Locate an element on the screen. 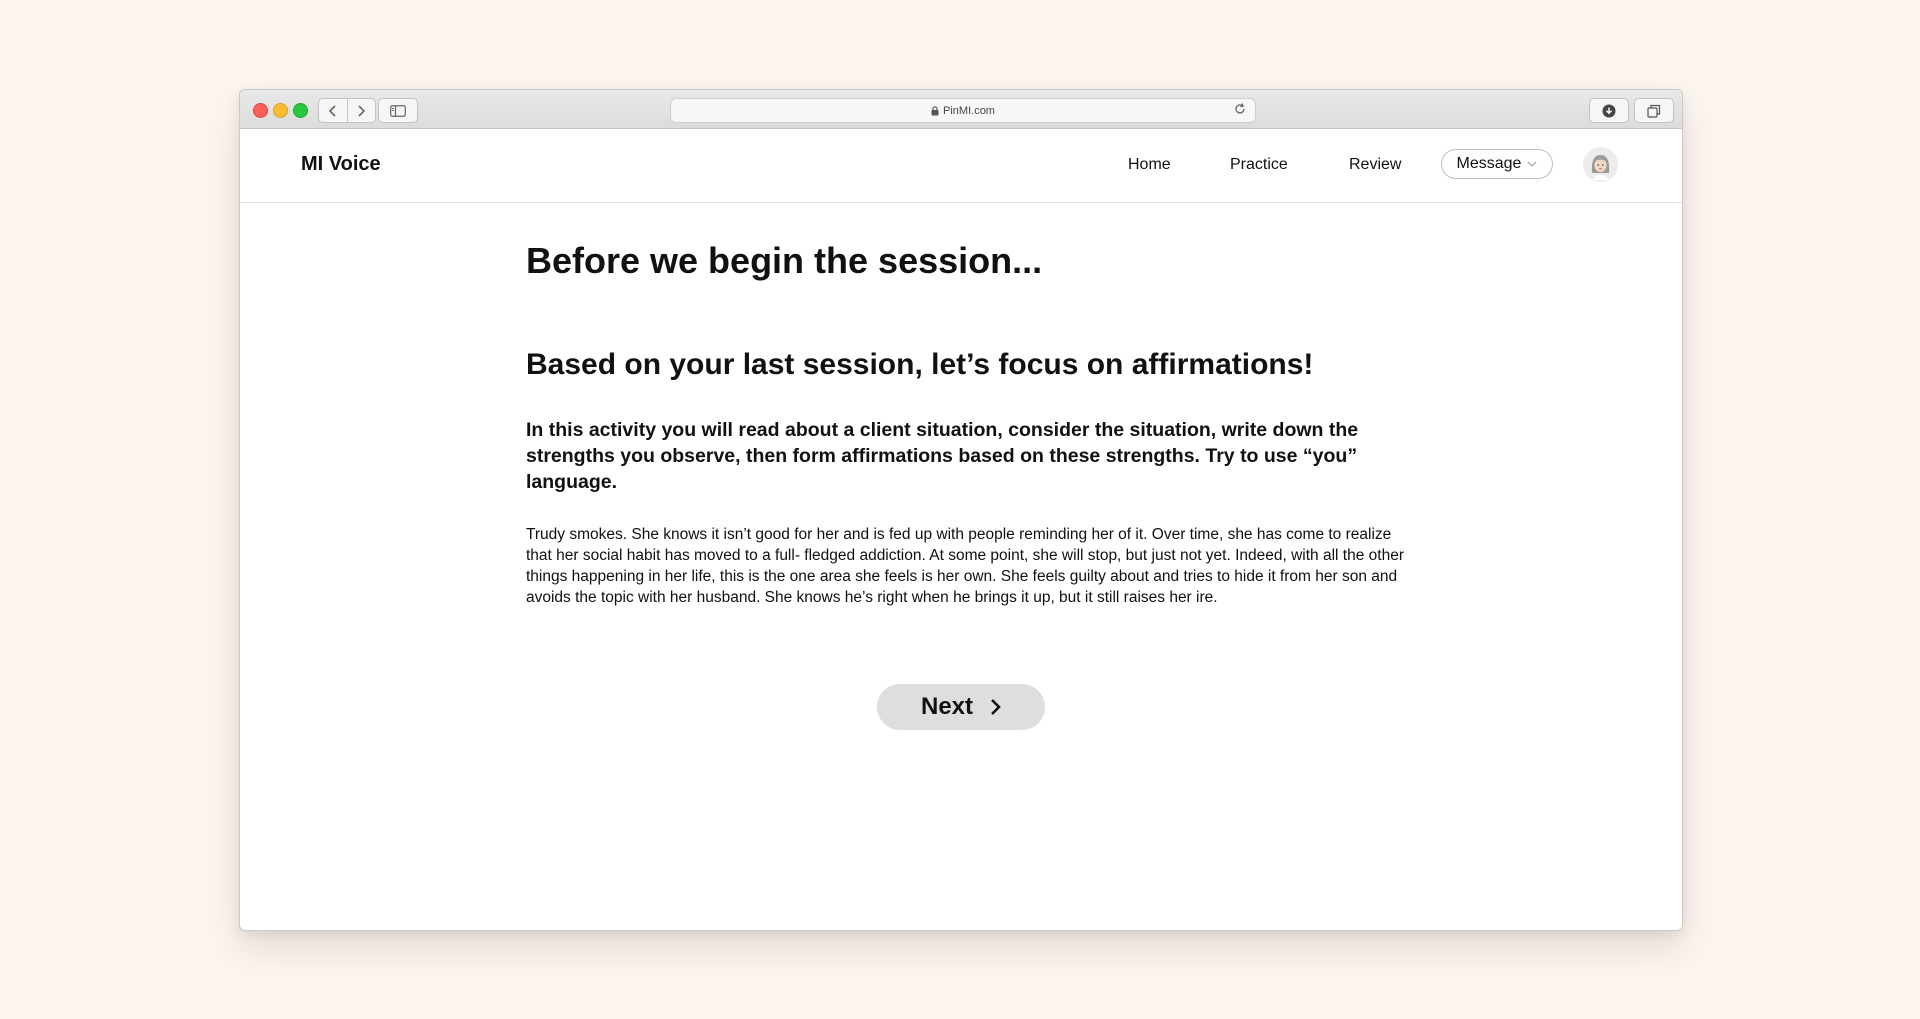 The height and width of the screenshot is (1019, 1920). tabs-icon is located at coordinates (1654, 111).